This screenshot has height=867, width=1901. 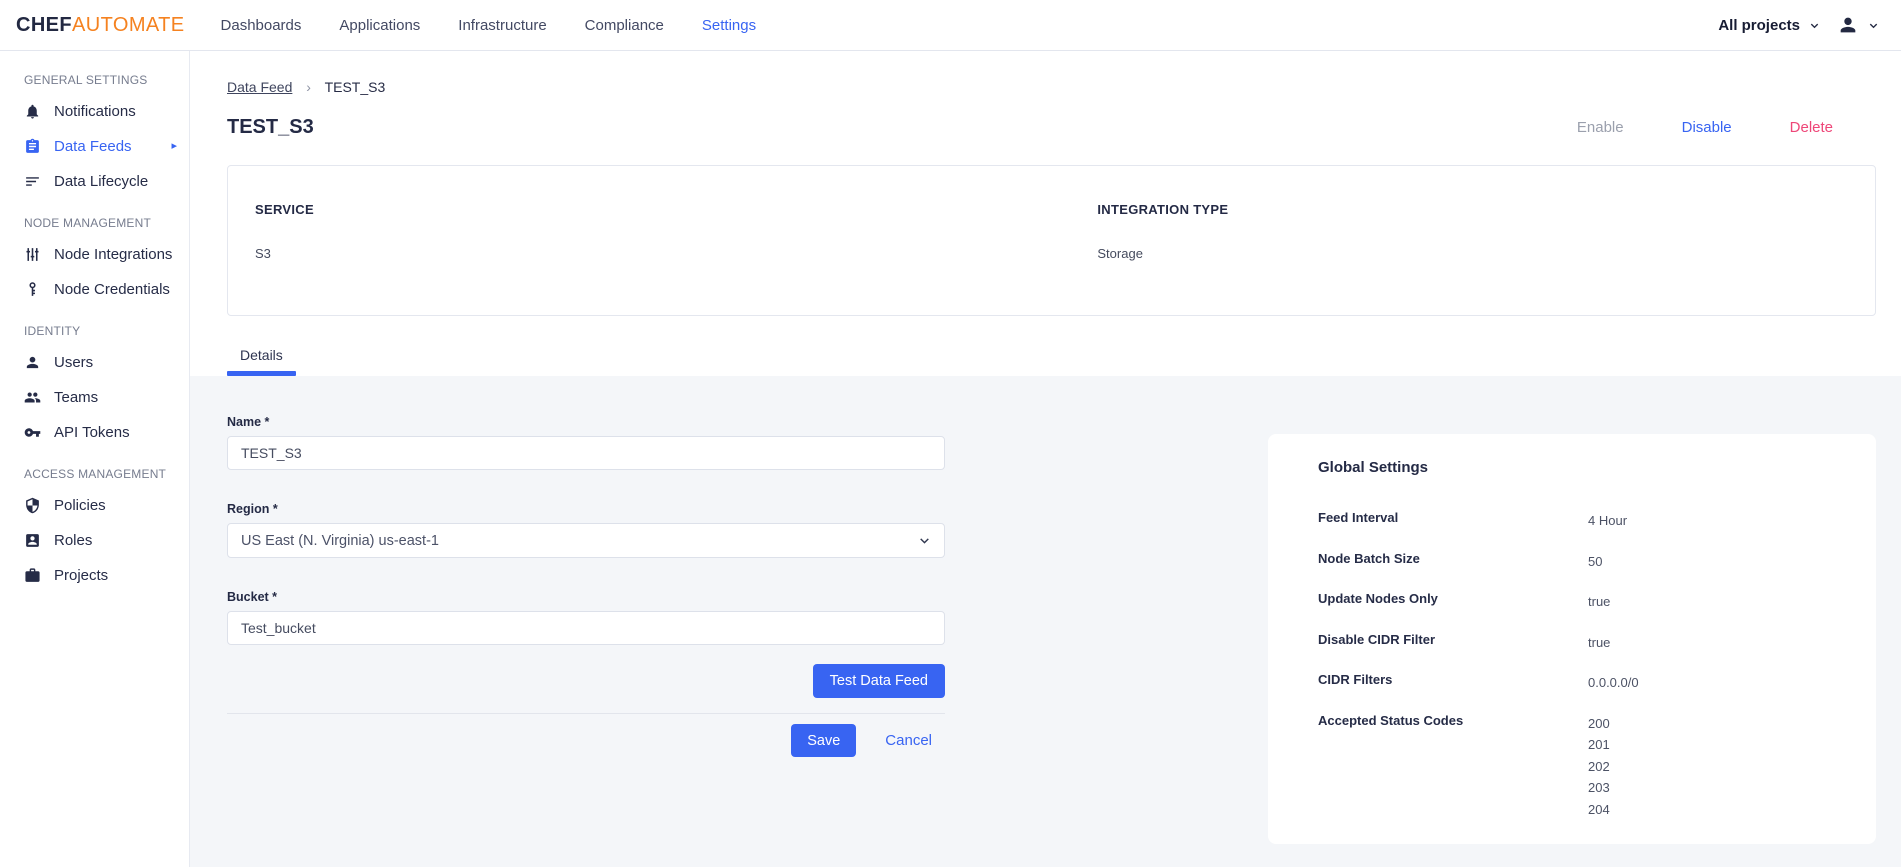 I want to click on enable-button: Enable, so click(x=1600, y=127).